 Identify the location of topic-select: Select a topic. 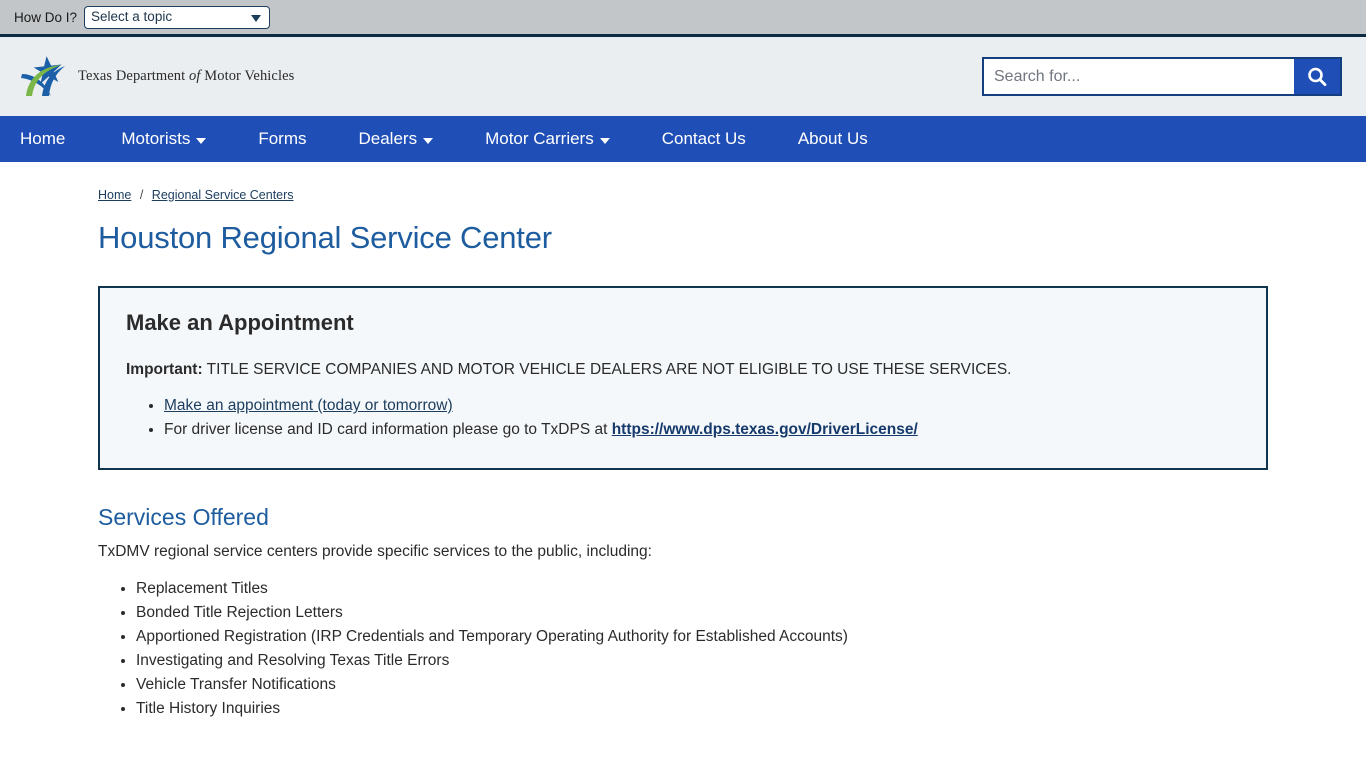
(177, 17).